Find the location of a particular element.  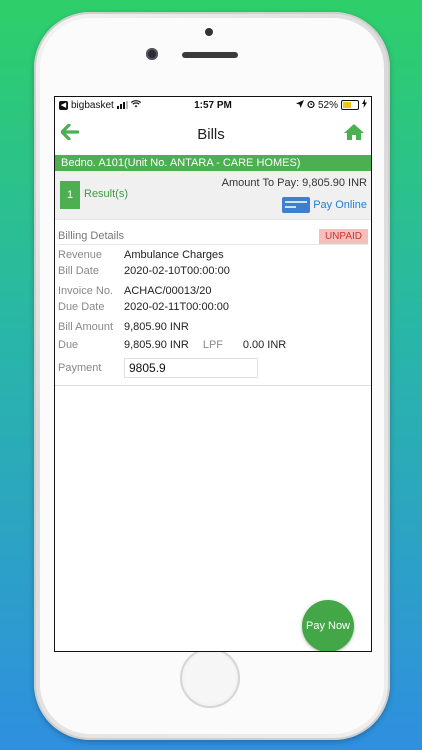

status-app-name: bigbasket is located at coordinates (92, 105).